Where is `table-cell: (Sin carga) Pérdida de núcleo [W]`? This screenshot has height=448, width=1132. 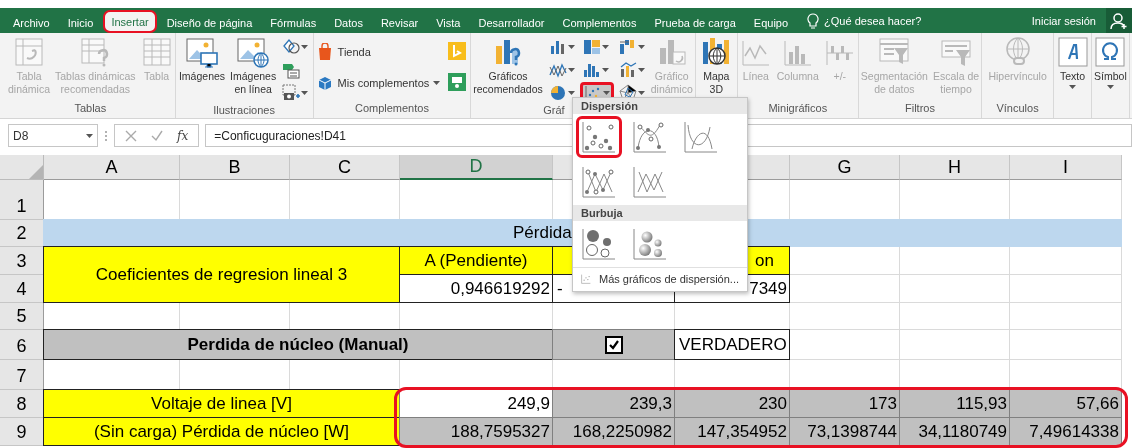 table-cell: (Sin carga) Pérdida de núcleo [W] is located at coordinates (221, 431).